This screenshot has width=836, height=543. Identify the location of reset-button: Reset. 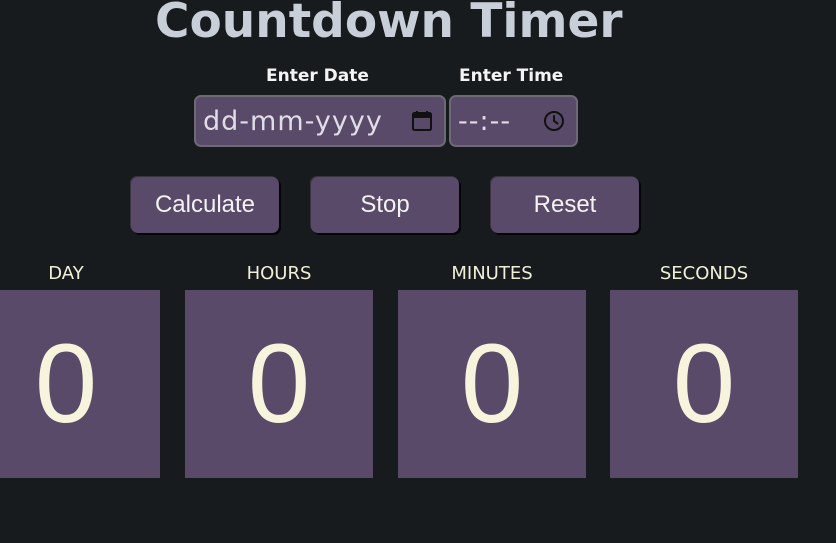
(565, 205).